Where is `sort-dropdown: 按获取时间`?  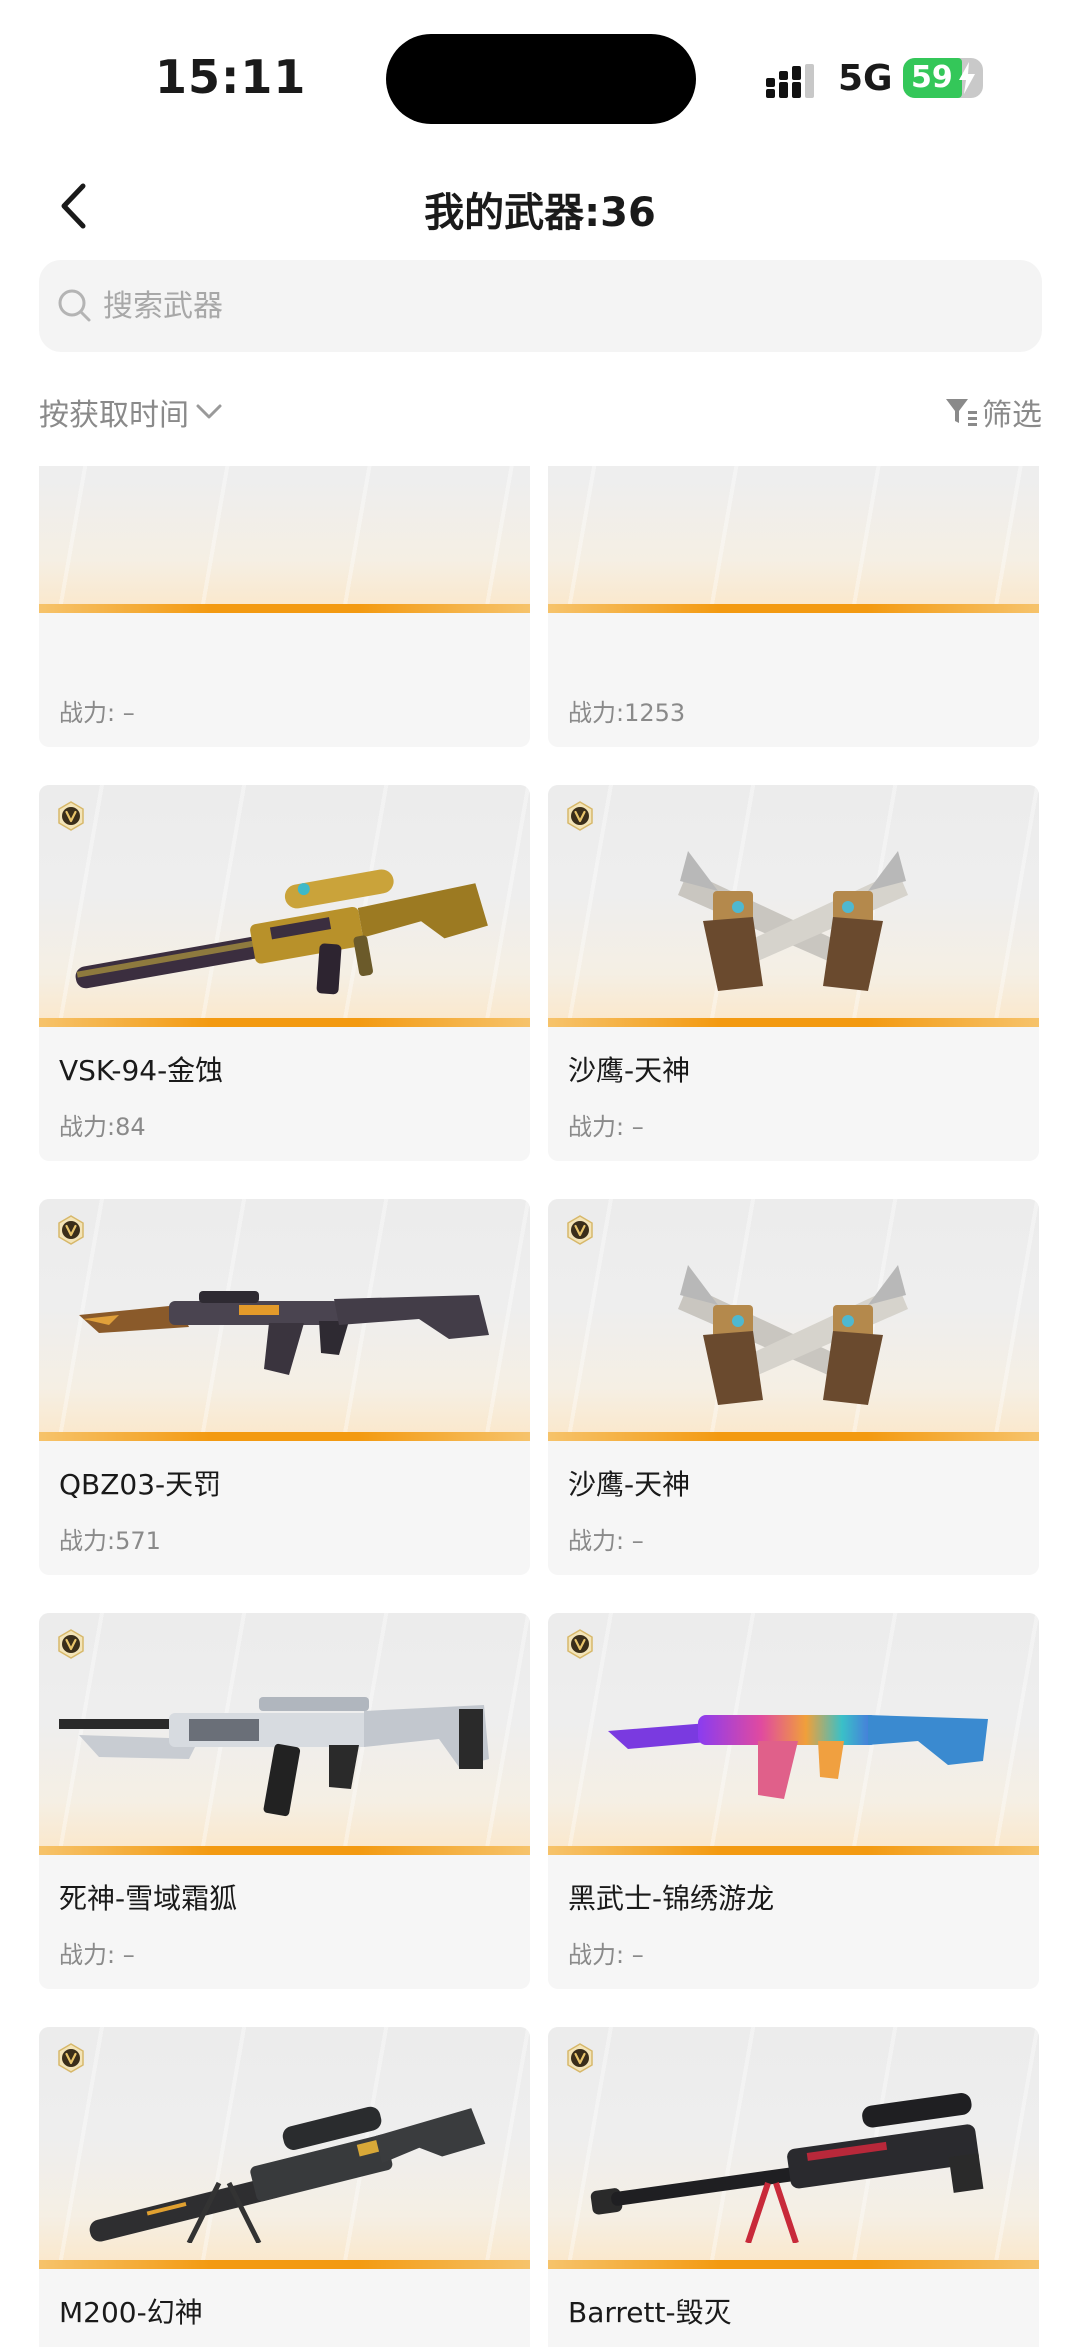 sort-dropdown: 按获取时间 is located at coordinates (131, 412).